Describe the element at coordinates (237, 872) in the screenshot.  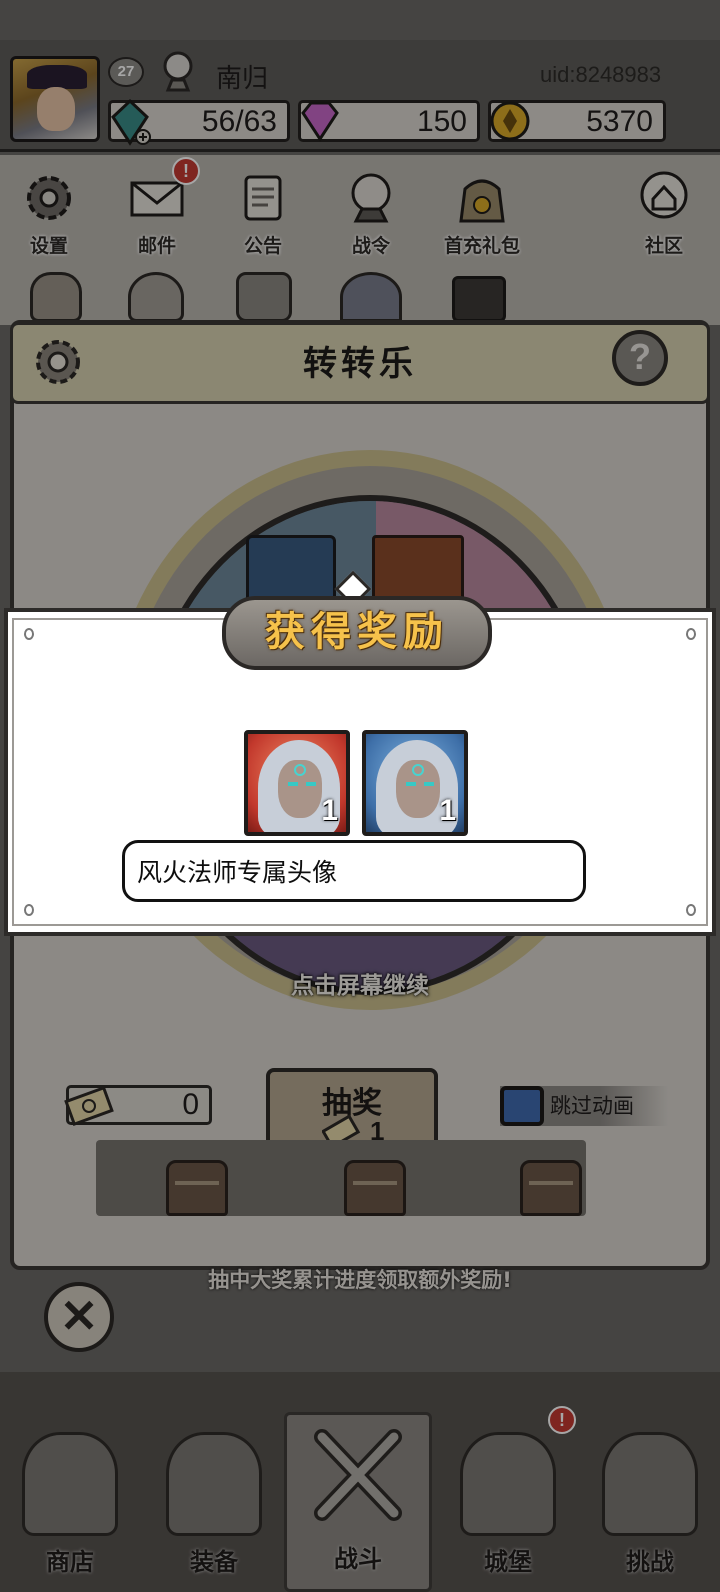
I see `reward-description: 风火法师专属头像` at that location.